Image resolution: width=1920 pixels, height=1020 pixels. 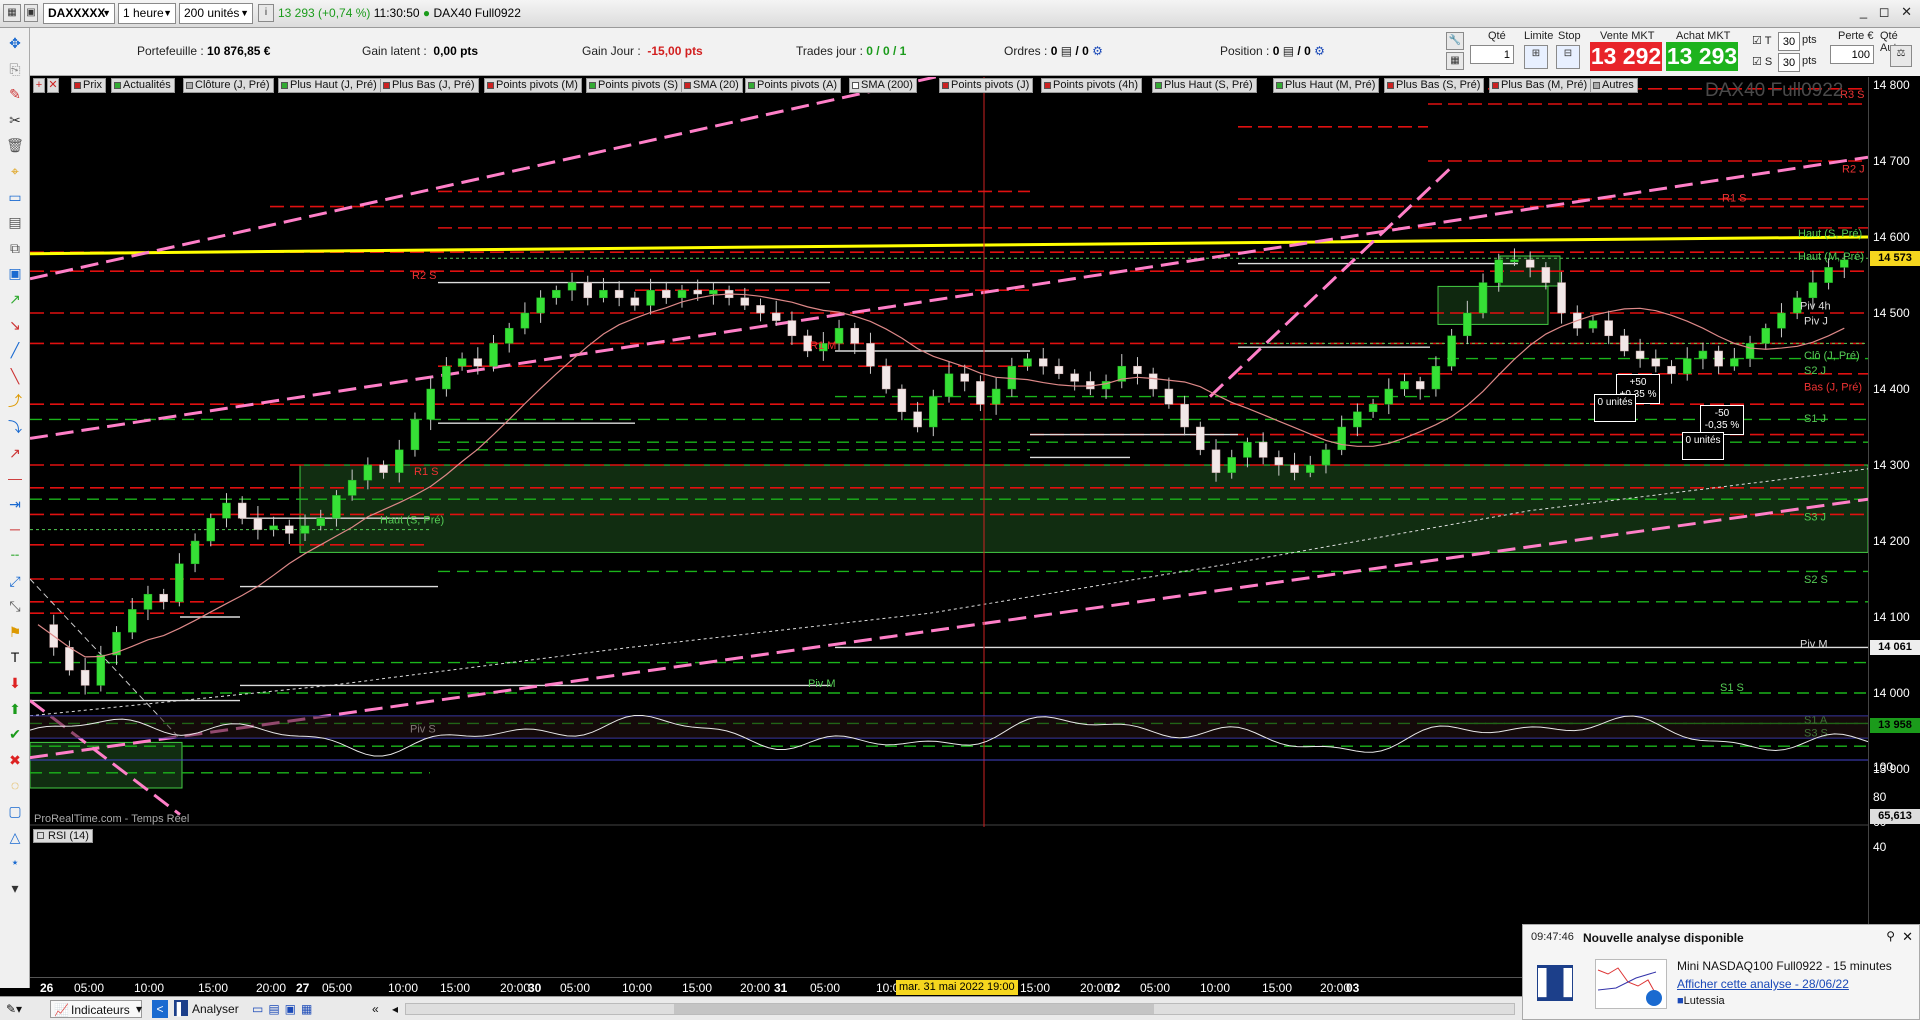 I want to click on curve-icon: ⤵, so click(x=15, y=427).